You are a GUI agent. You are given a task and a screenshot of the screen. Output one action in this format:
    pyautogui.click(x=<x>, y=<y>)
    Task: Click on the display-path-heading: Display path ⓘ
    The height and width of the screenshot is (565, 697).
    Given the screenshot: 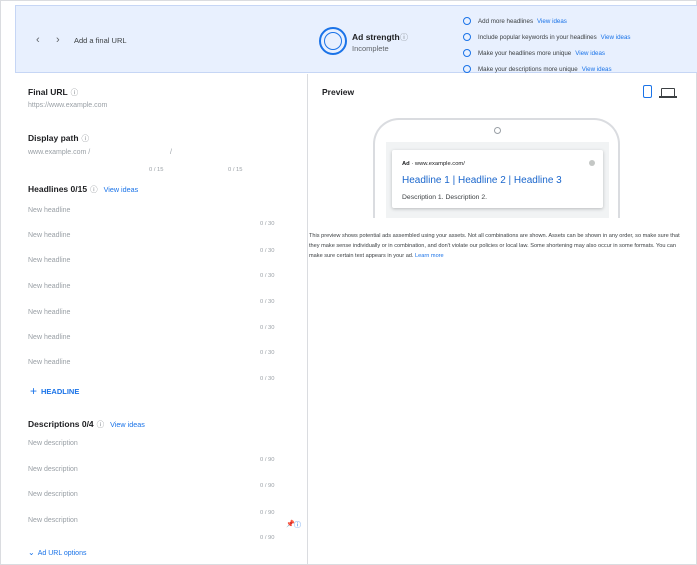 What is the action you would take?
    pyautogui.click(x=58, y=138)
    